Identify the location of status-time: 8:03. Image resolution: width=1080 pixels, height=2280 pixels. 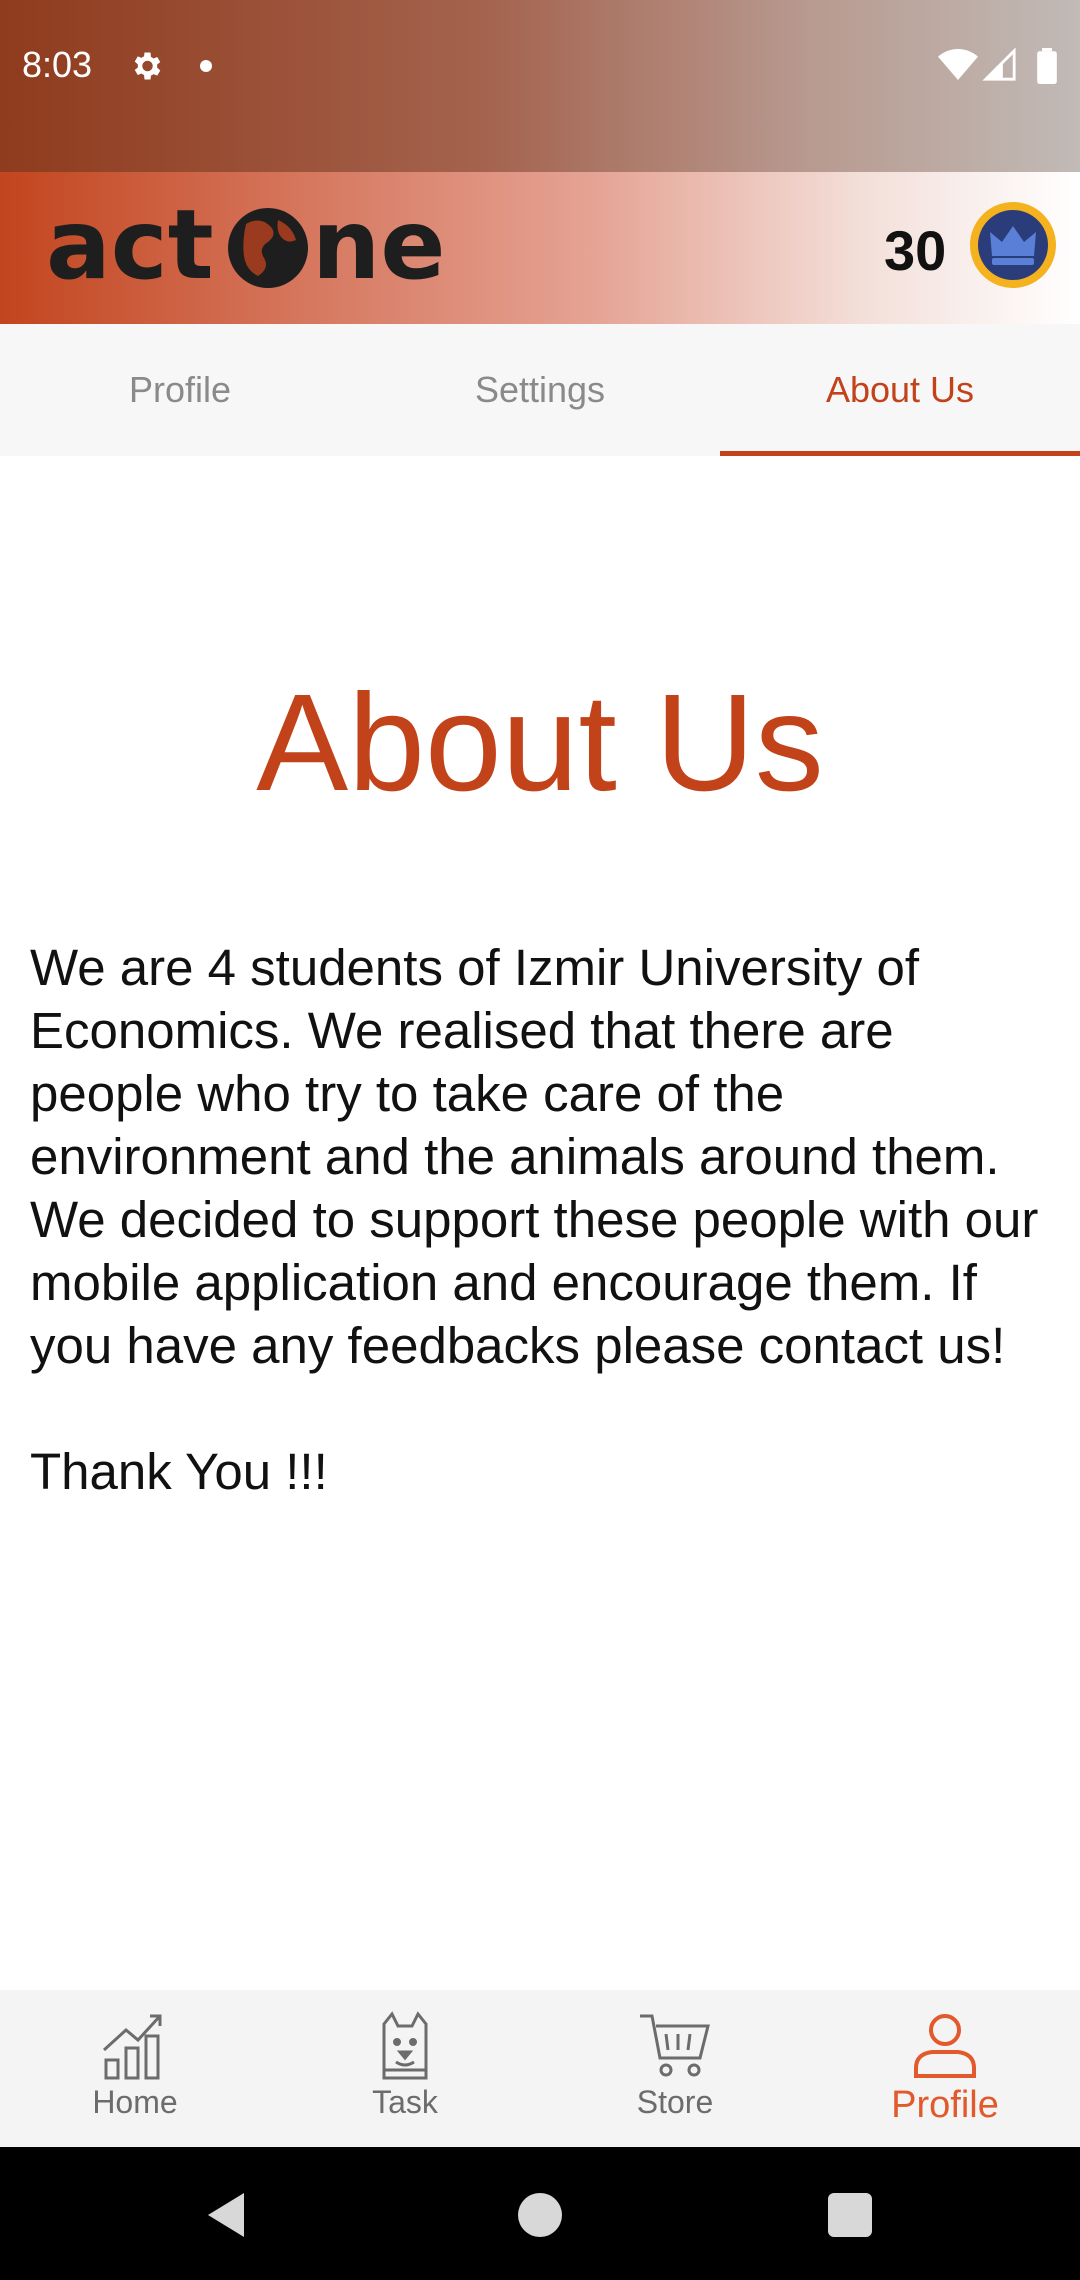
(57, 64).